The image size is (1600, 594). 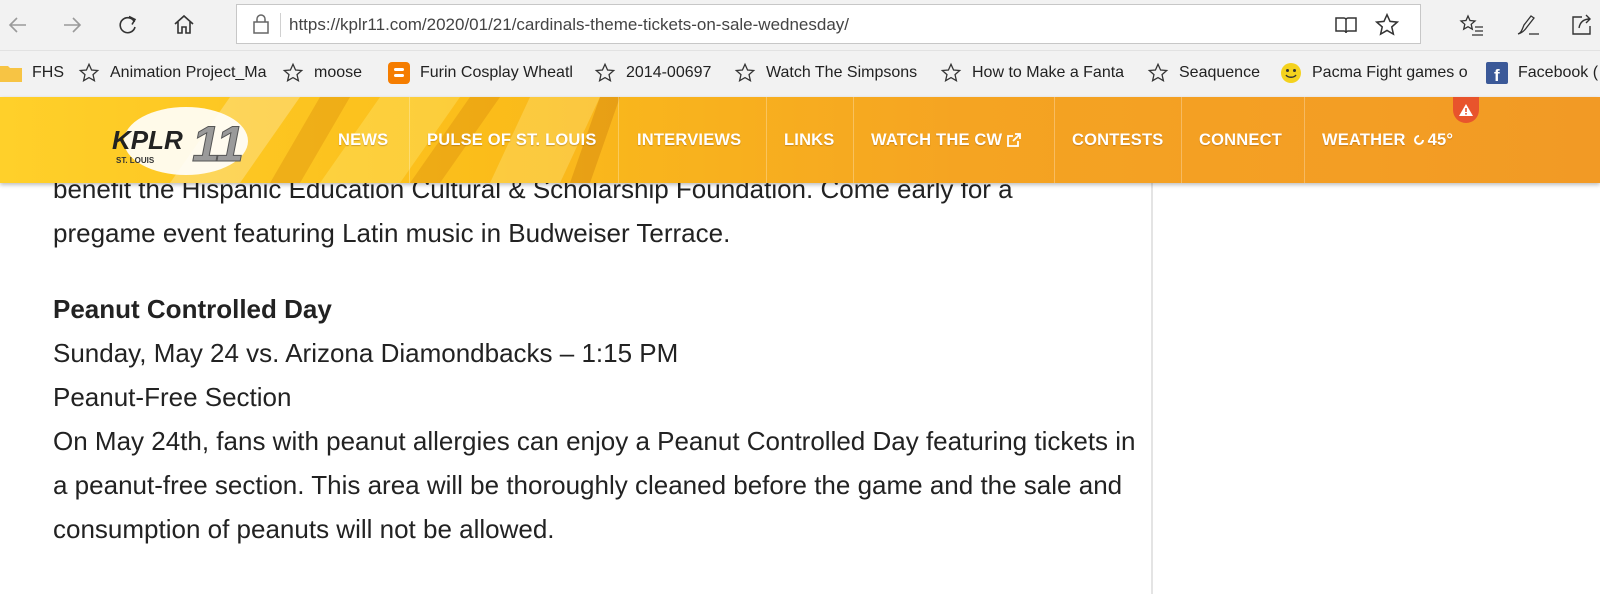 I want to click on nav-interviews: INTERVIEWS, so click(x=689, y=140).